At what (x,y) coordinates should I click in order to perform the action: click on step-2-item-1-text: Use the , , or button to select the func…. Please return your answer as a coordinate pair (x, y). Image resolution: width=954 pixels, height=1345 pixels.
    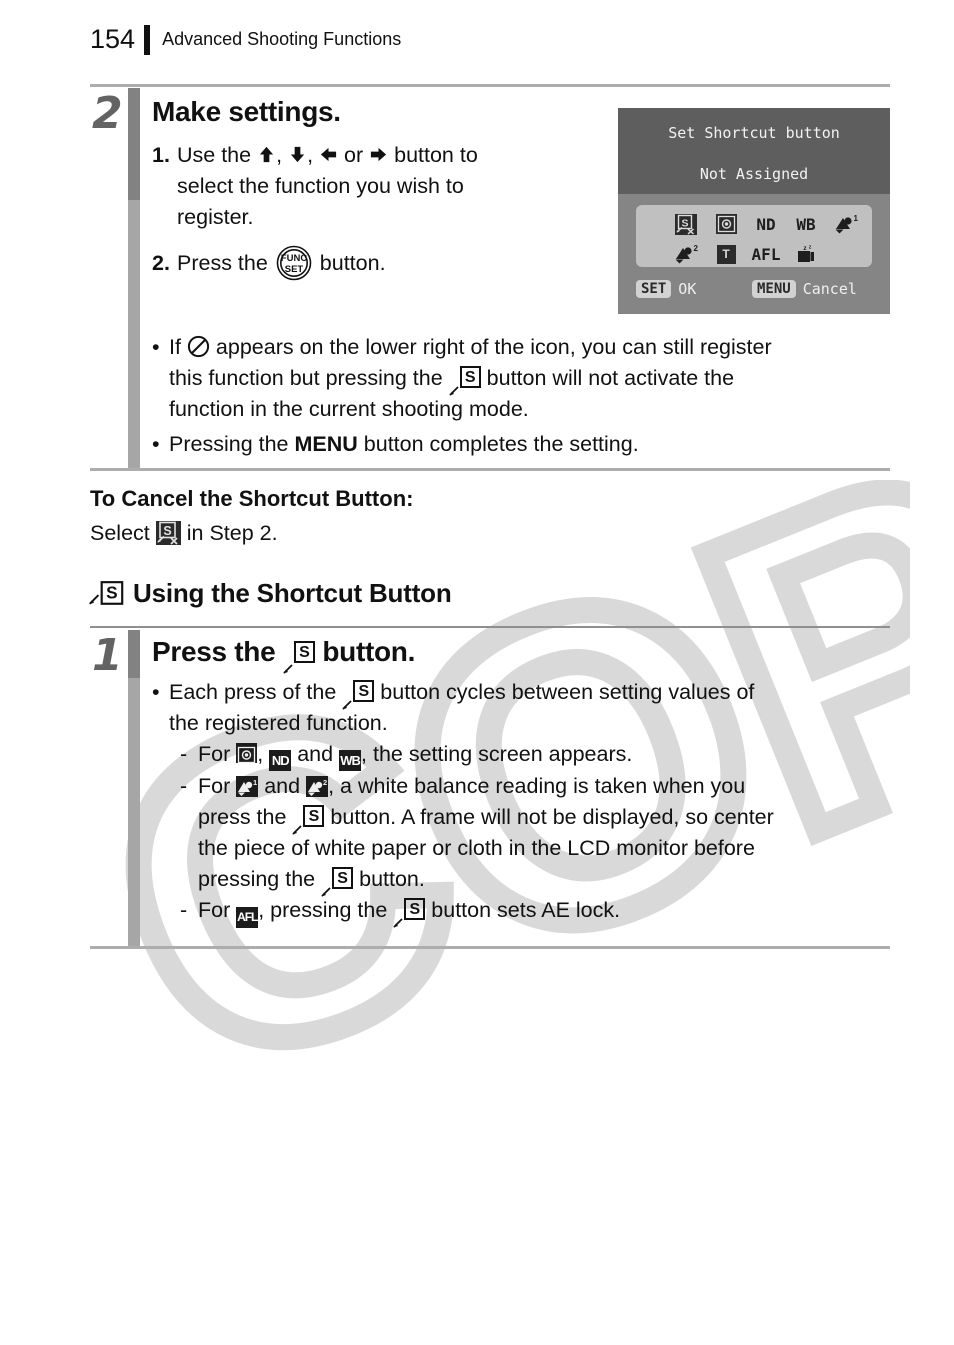
    Looking at the image, I should click on (327, 186).